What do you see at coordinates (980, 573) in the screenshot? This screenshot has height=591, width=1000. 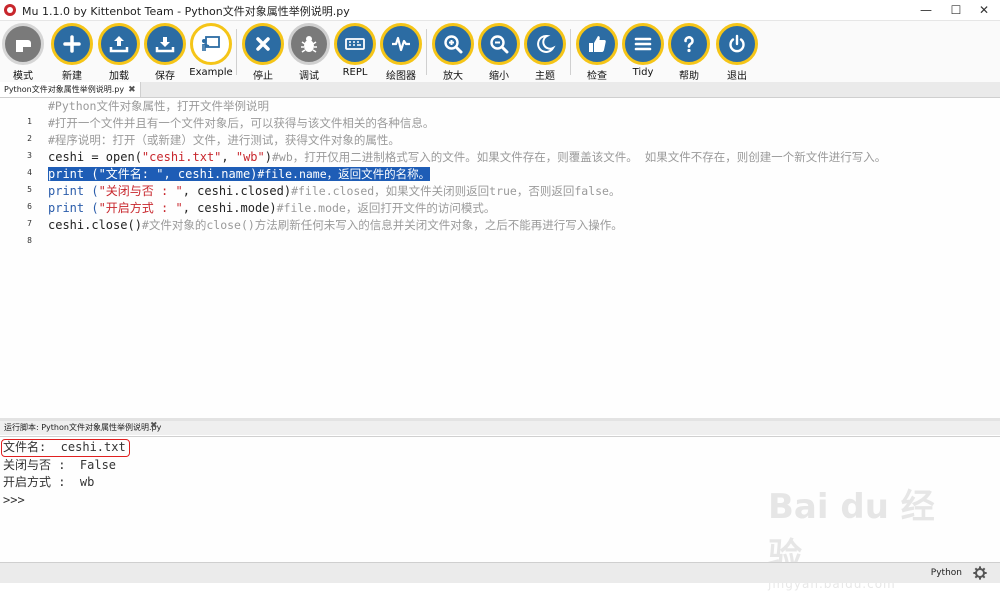 I see `gear-icon` at bounding box center [980, 573].